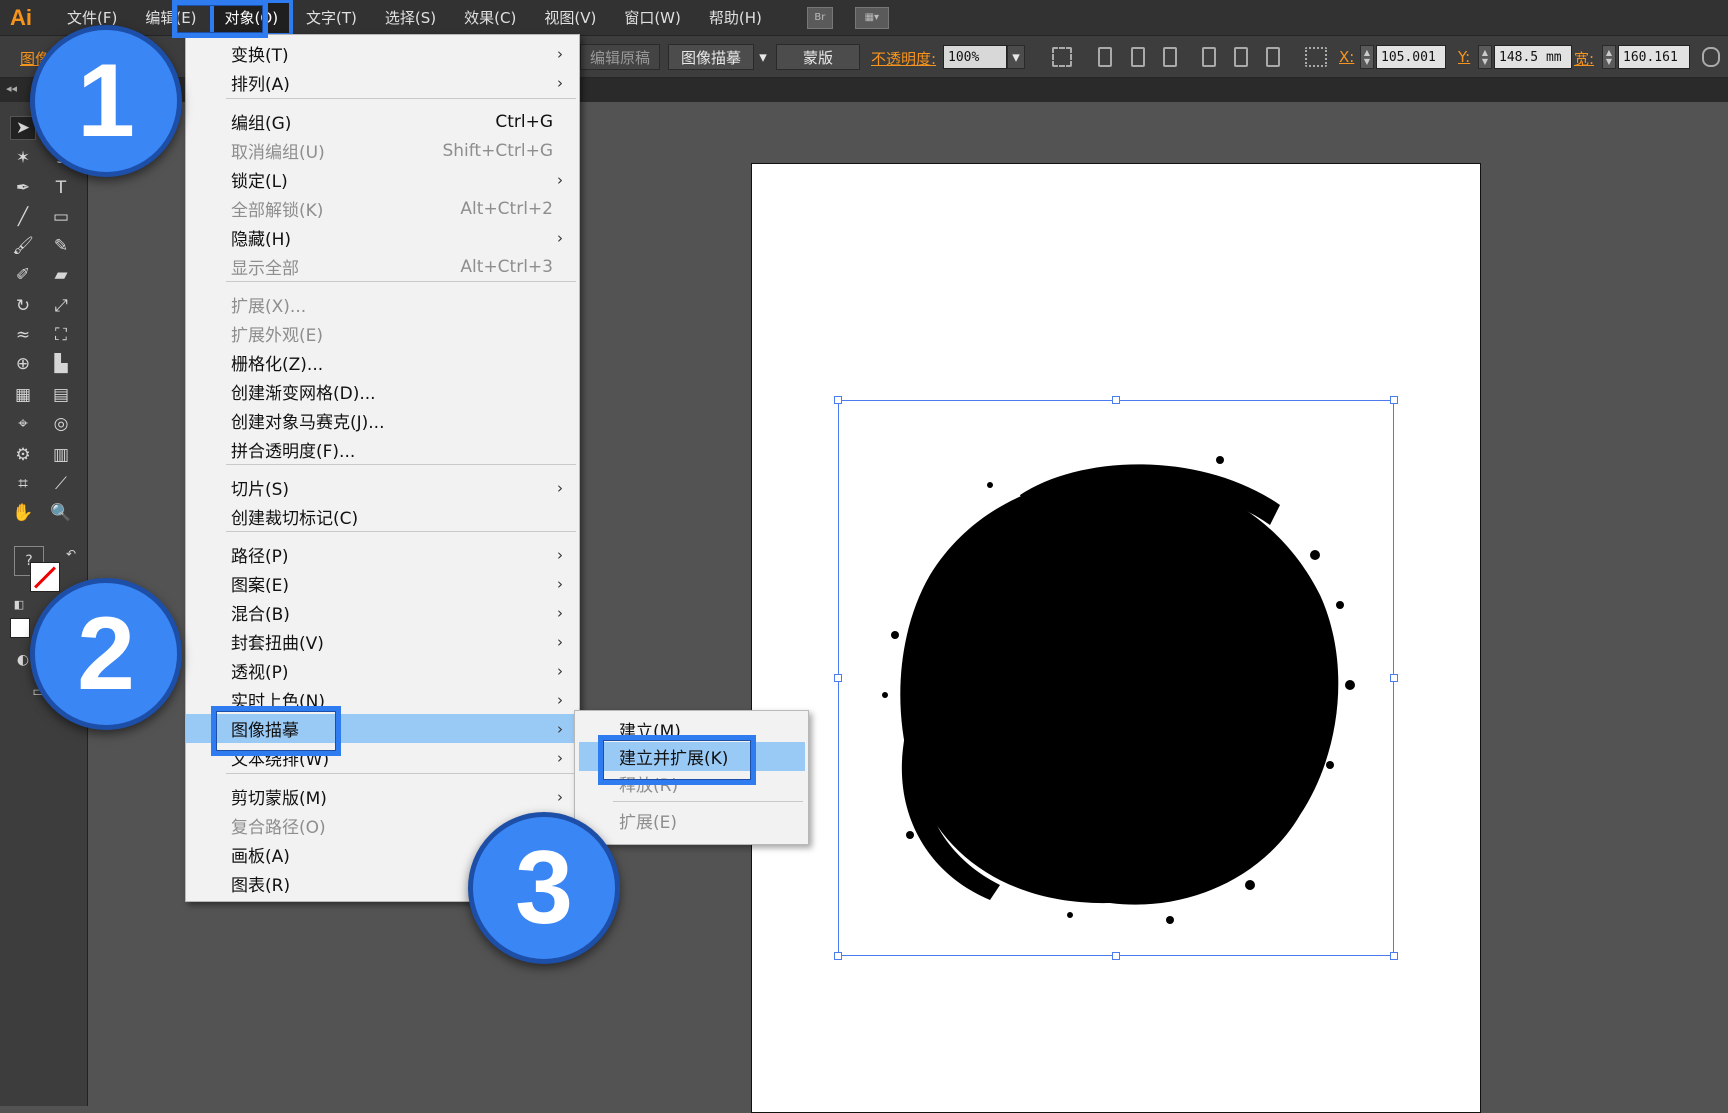 The height and width of the screenshot is (1113, 1728). I want to click on object-menu-item: 创建裁切标记(C), so click(382, 516).